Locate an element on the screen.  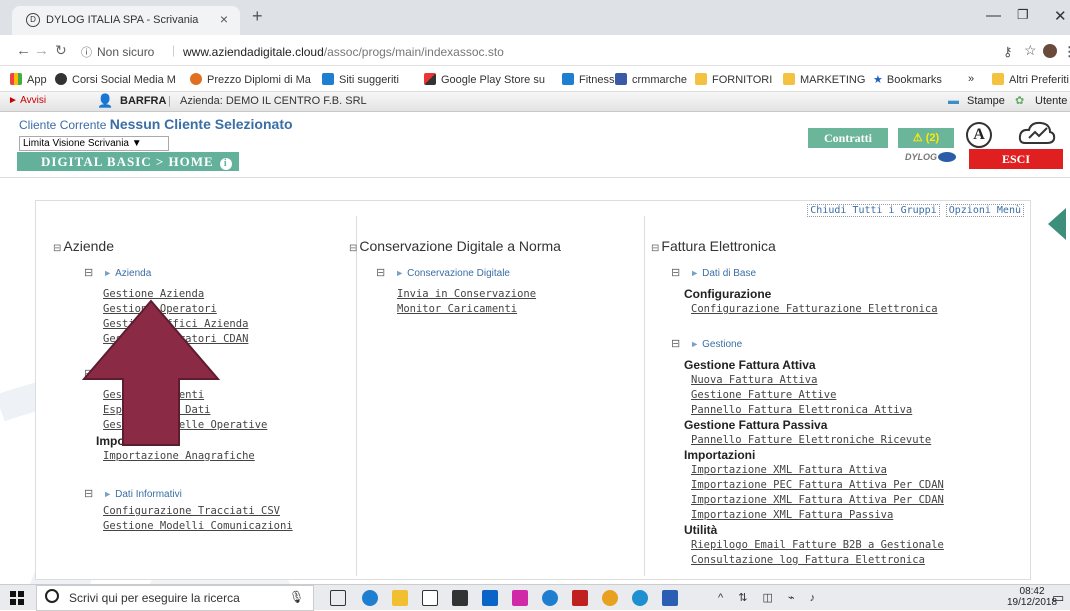
link-pannello-fatture-ricevute: Pannello Fatture Elettroniche Ricevute is located at coordinates (811, 440).